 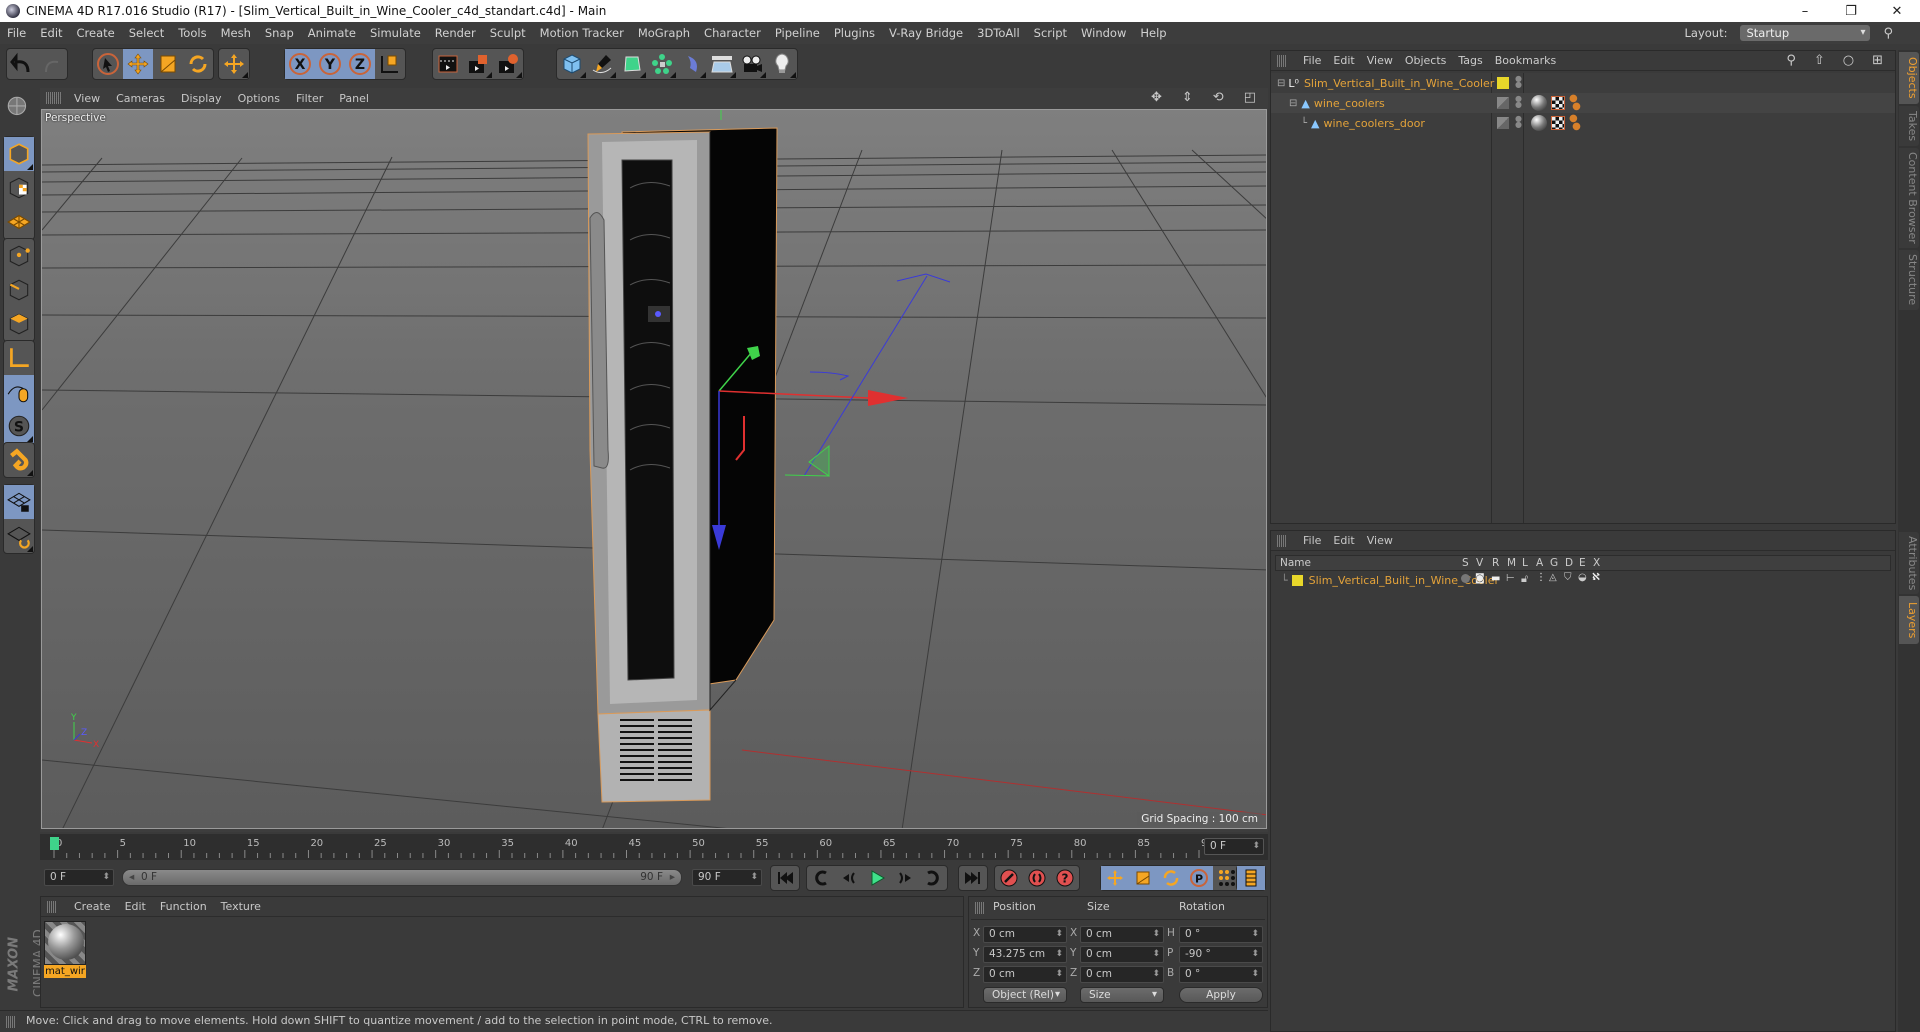 What do you see at coordinates (1465, 563) in the screenshot?
I see `column-solo: S` at bounding box center [1465, 563].